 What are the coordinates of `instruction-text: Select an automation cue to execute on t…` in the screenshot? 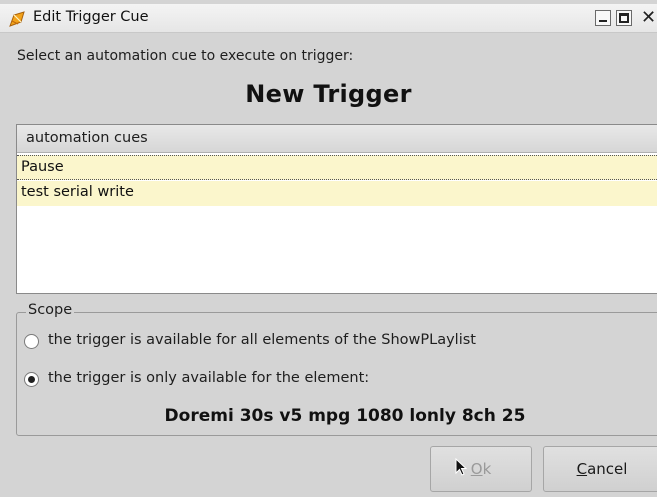 It's located at (185, 56).